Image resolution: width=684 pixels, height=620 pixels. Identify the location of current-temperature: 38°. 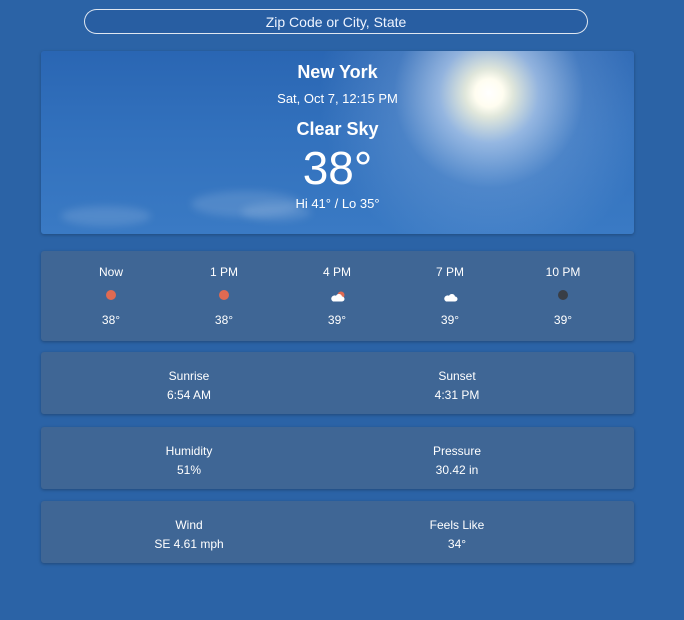
(337, 168).